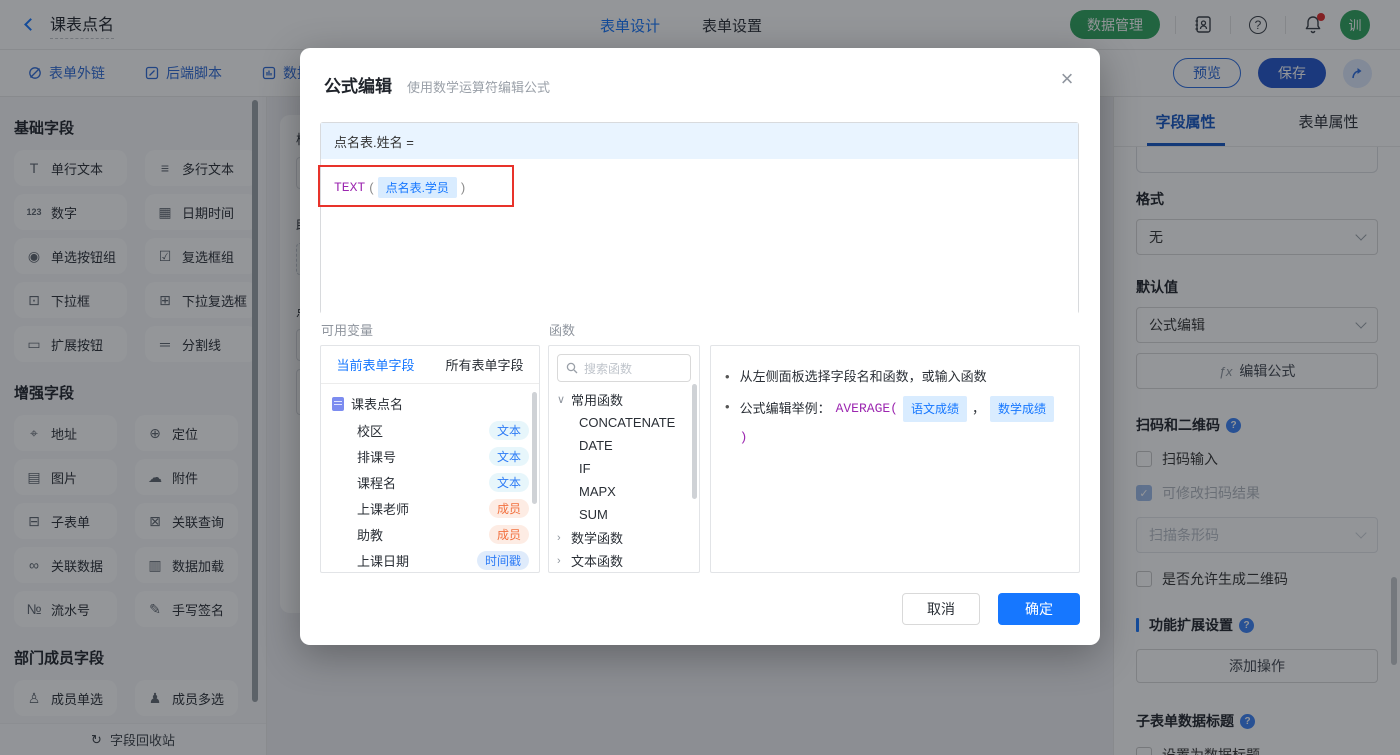 Image resolution: width=1400 pixels, height=755 pixels. I want to click on variable-field-name: 课程名, so click(377, 483).